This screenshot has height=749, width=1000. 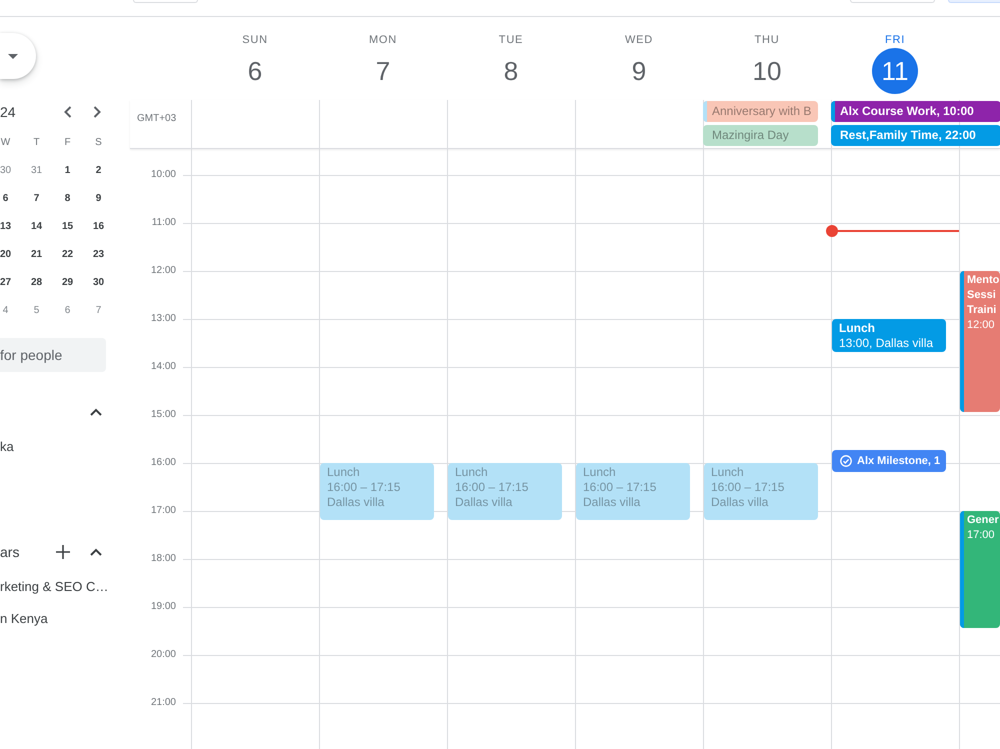 I want to click on chevron-right-icon, so click(x=97, y=112).